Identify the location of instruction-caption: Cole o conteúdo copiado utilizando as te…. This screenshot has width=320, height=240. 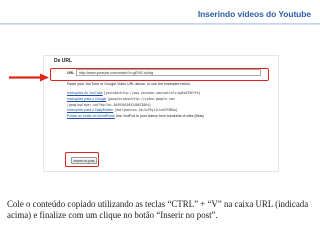
(158, 209).